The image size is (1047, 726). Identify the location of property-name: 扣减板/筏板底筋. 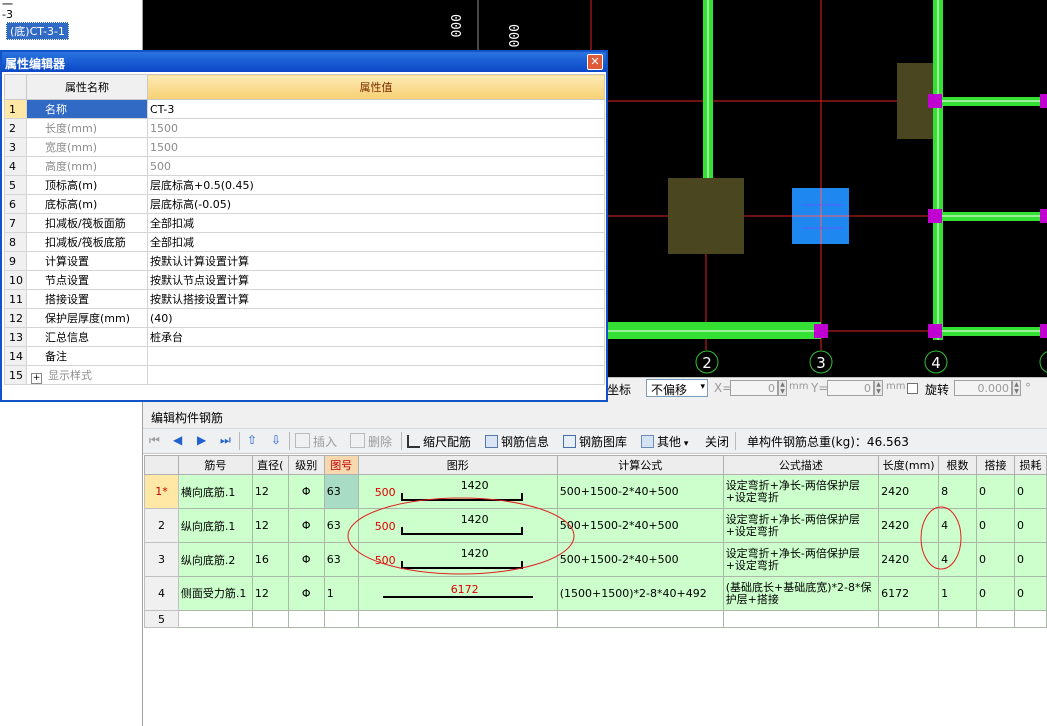
(87, 242).